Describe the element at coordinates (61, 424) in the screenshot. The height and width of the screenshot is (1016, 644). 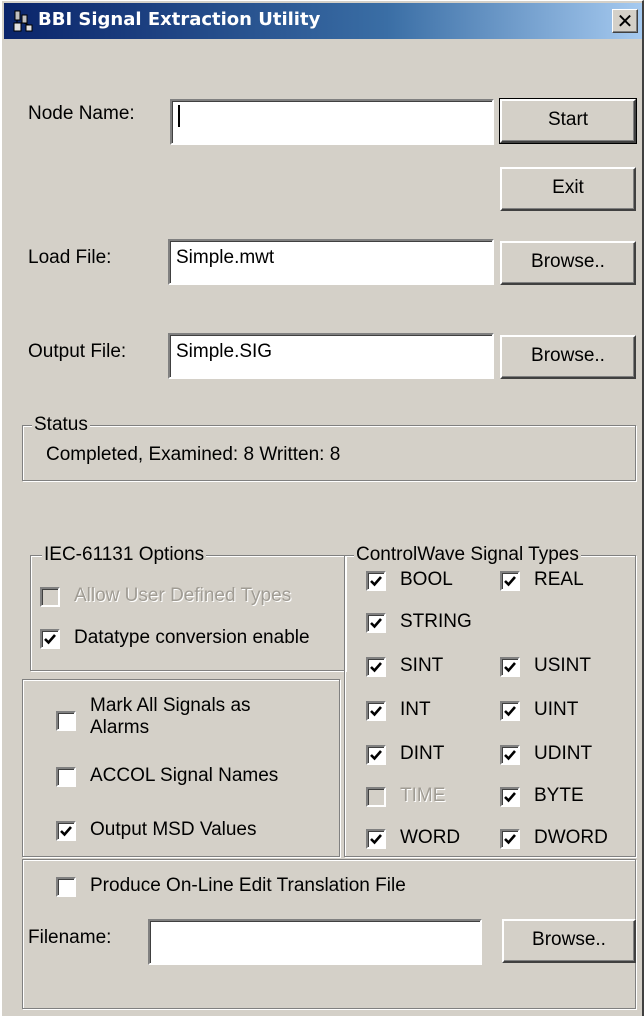
I see `status-legend: Status` at that location.